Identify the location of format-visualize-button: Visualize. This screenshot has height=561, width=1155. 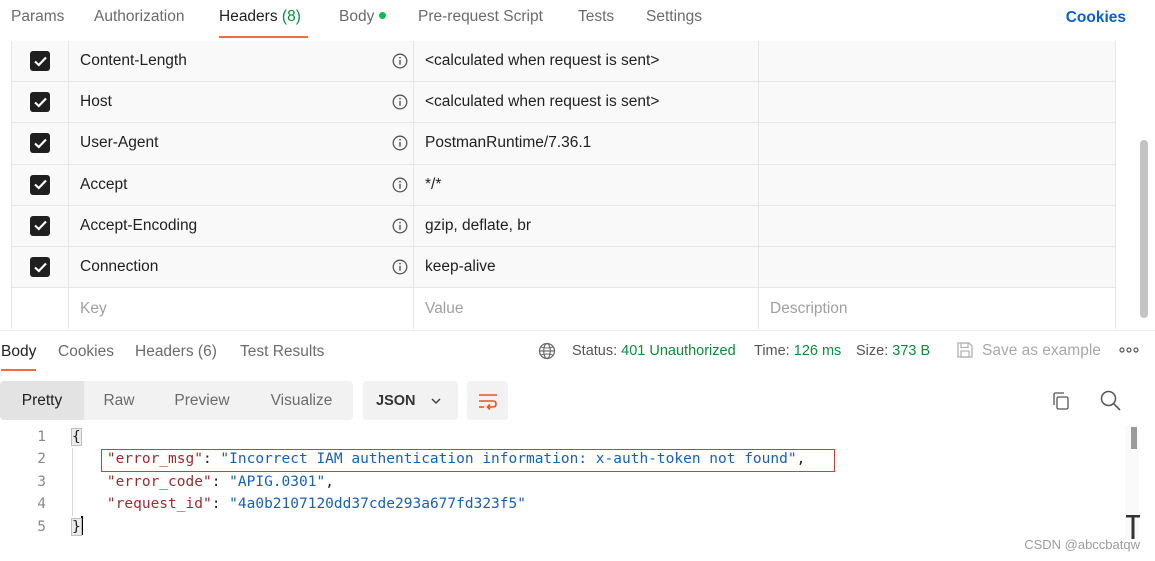
(301, 400).